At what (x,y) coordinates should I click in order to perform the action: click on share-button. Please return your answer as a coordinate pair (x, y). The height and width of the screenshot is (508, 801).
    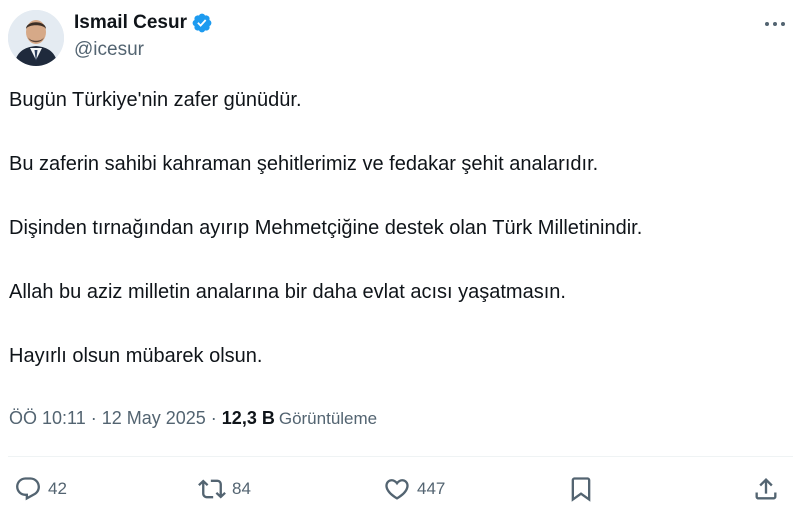
    Looking at the image, I should click on (766, 489).